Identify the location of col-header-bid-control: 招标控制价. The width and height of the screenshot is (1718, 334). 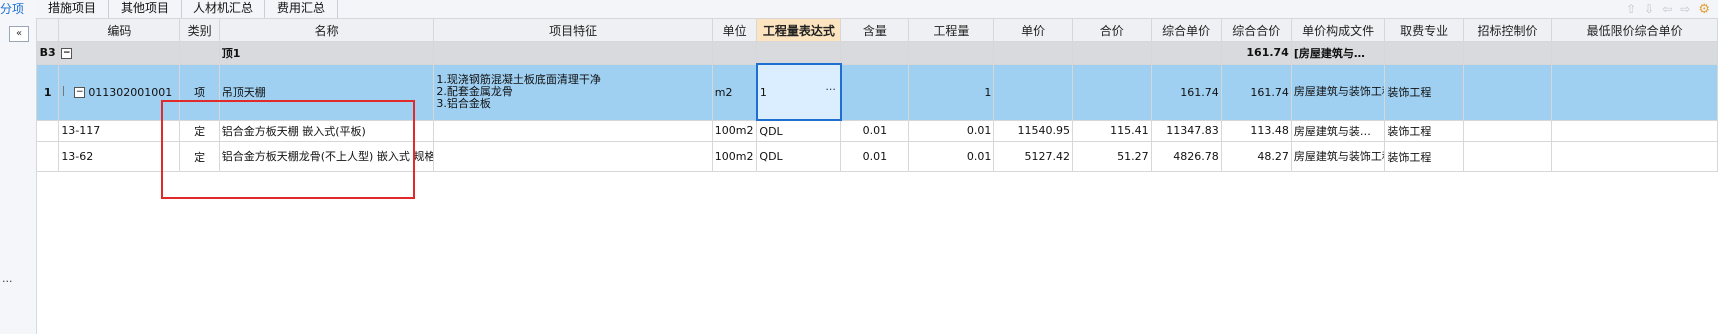
(1507, 30).